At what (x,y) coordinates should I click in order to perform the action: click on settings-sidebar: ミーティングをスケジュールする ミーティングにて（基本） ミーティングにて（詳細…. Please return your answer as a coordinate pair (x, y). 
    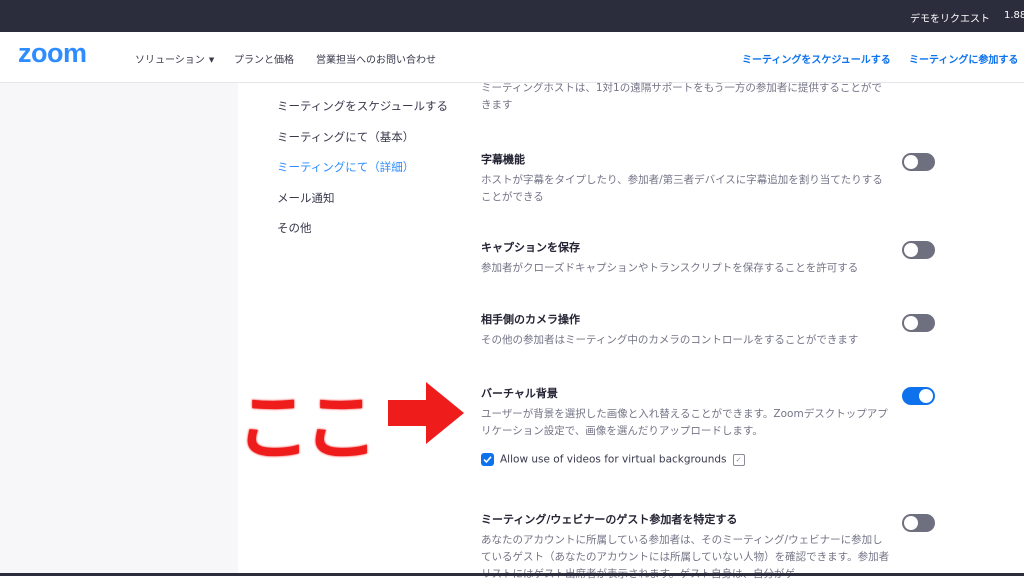
    Looking at the image, I should click on (362, 174).